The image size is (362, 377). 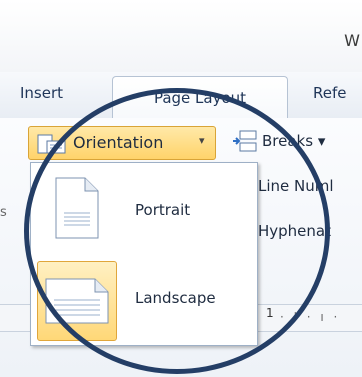 What do you see at coordinates (296, 186) in the screenshot?
I see `line-numbers-button: Line Numl` at bounding box center [296, 186].